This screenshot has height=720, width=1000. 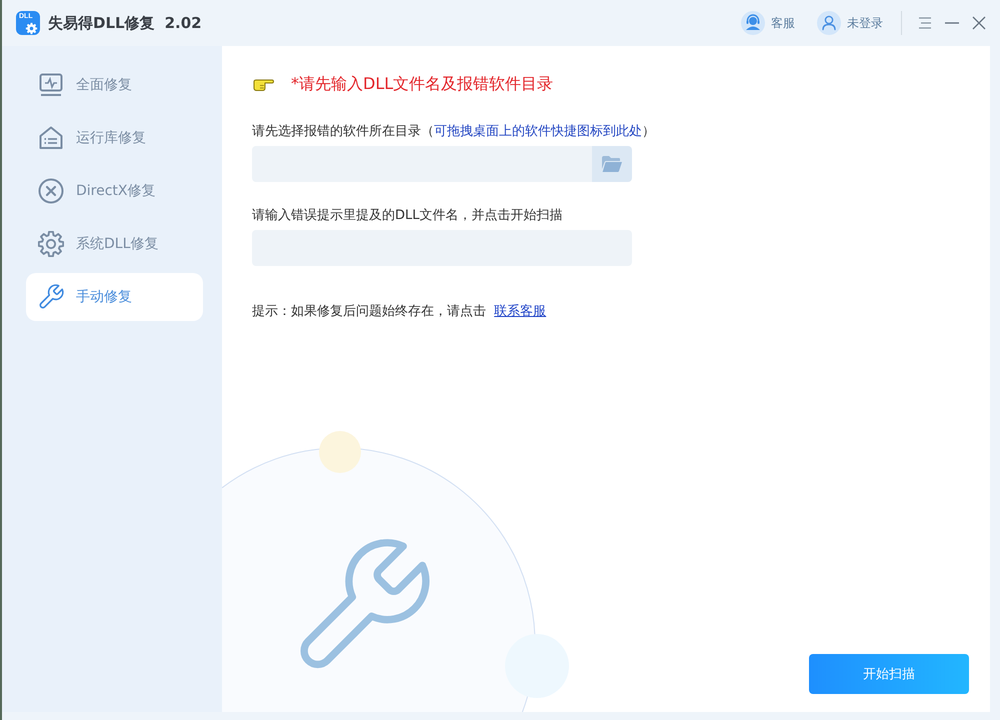 What do you see at coordinates (51, 297) in the screenshot?
I see `wrench-icon` at bounding box center [51, 297].